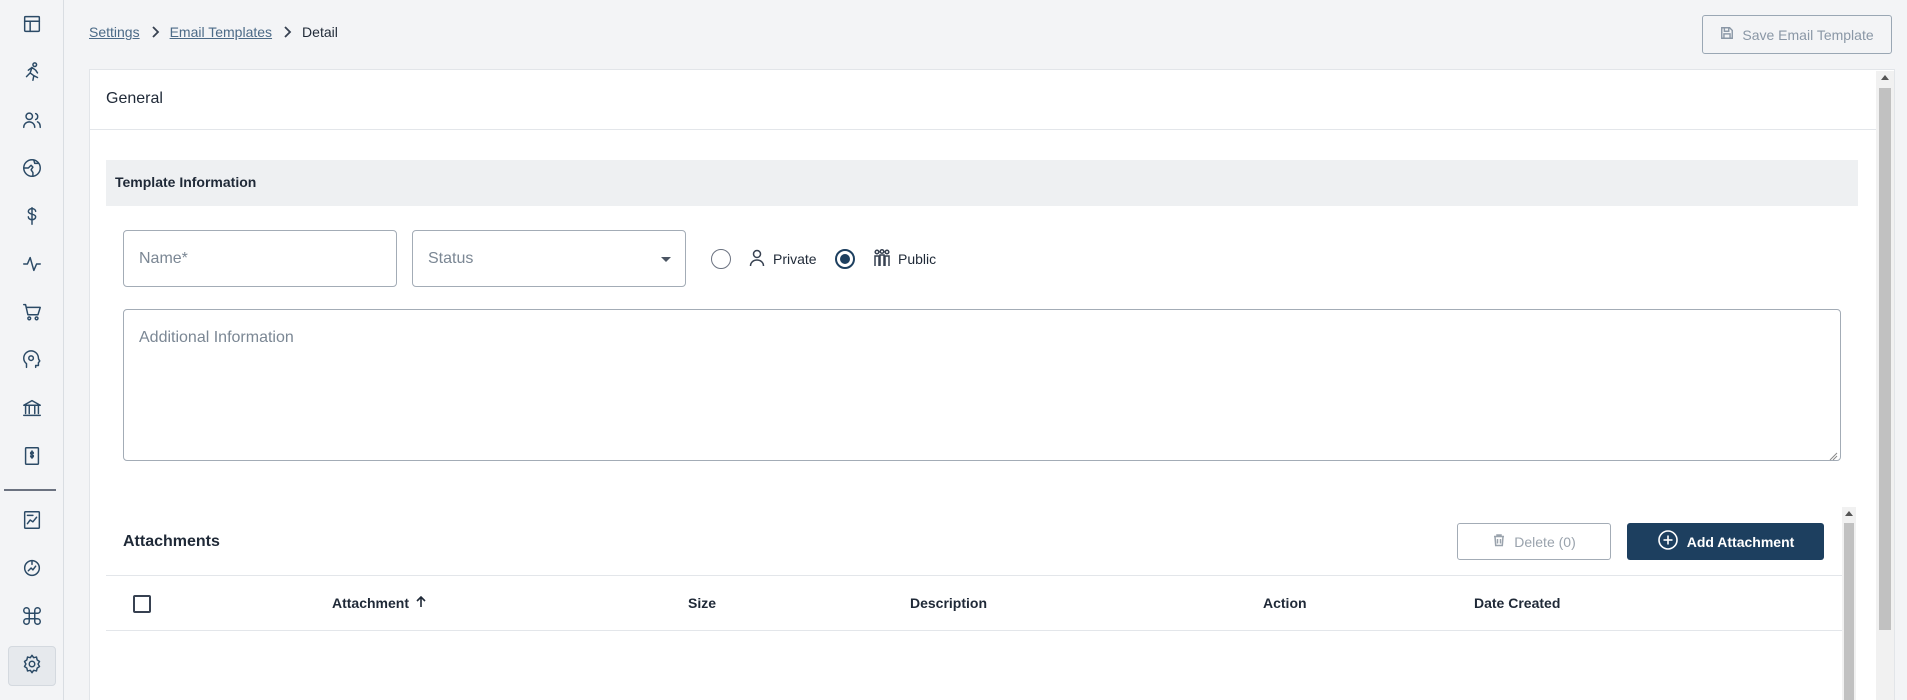  I want to click on attachments-scrollbar, so click(1849, 603).